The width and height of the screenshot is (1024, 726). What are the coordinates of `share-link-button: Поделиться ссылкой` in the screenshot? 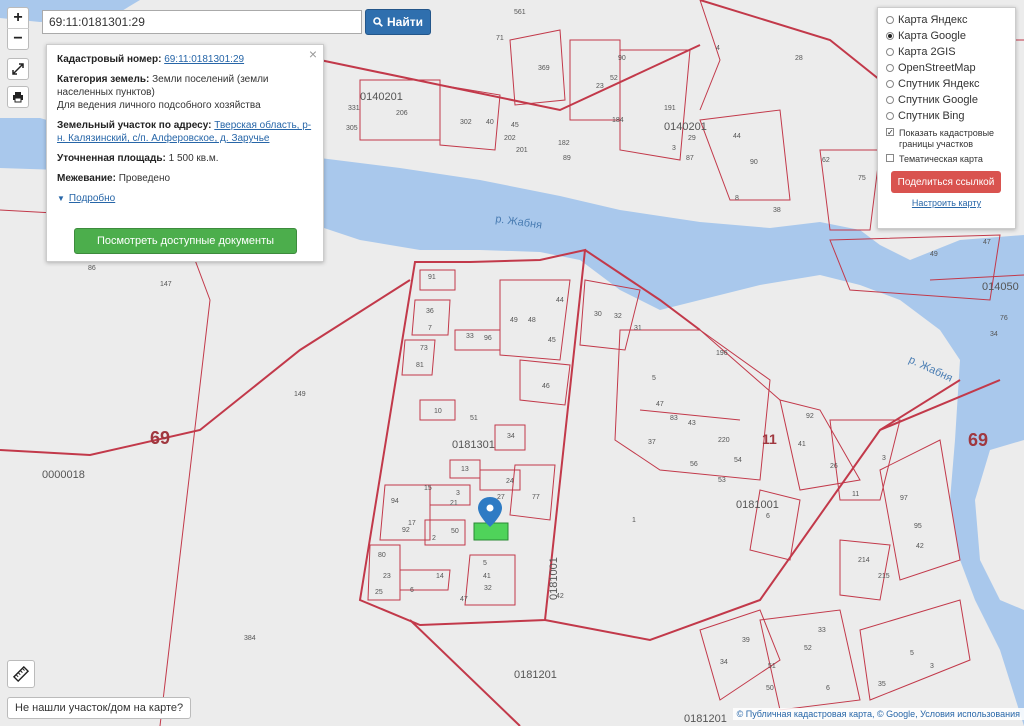 It's located at (946, 182).